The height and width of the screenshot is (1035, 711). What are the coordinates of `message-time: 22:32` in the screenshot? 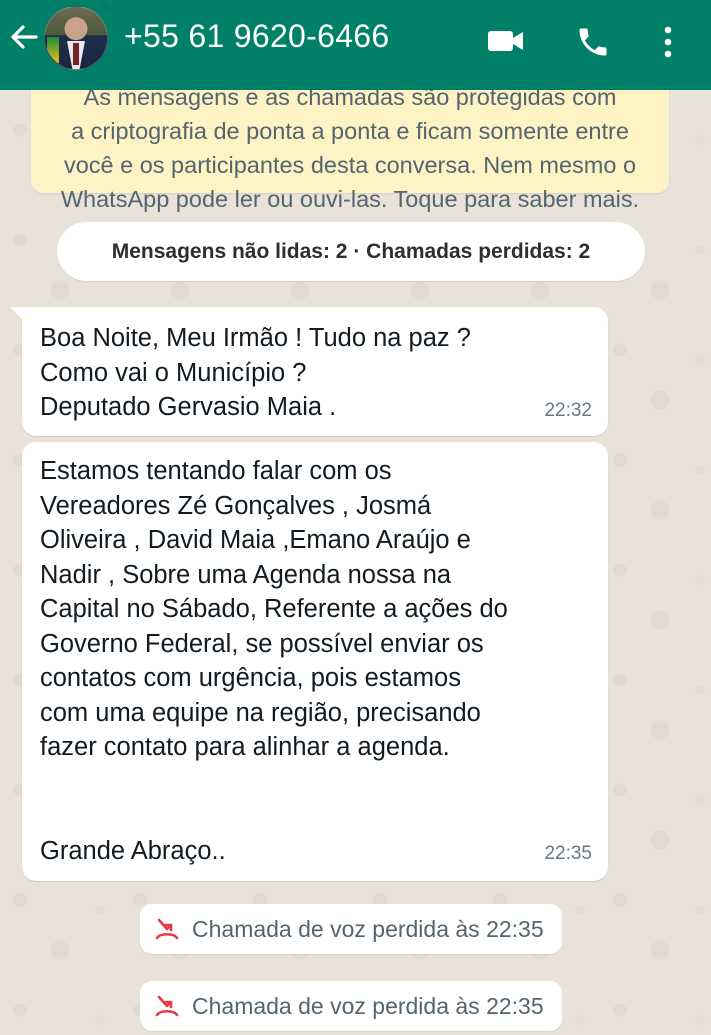 It's located at (568, 410).